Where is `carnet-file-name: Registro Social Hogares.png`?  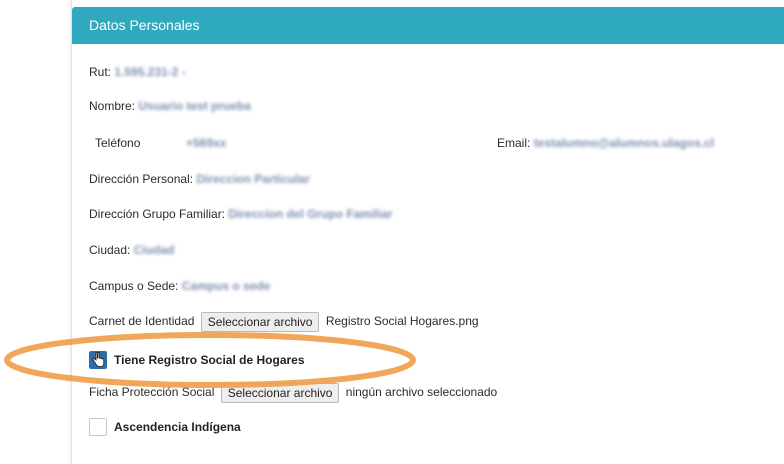
carnet-file-name: Registro Social Hogares.png is located at coordinates (402, 321).